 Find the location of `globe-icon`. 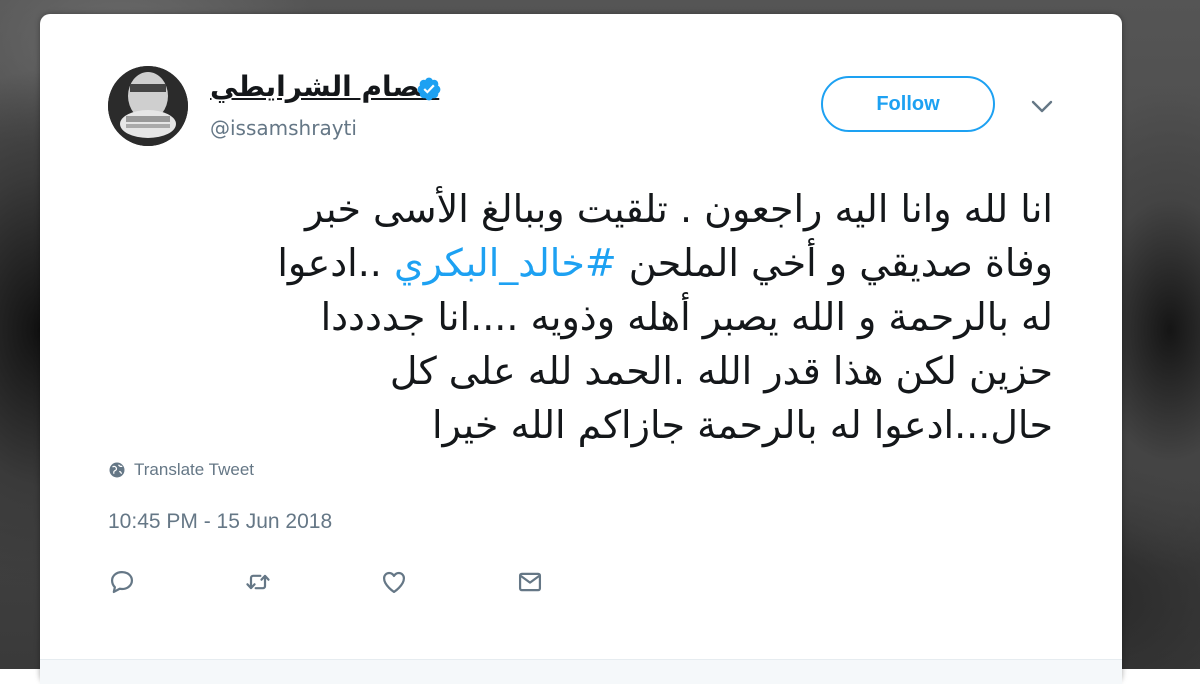

globe-icon is located at coordinates (117, 470).